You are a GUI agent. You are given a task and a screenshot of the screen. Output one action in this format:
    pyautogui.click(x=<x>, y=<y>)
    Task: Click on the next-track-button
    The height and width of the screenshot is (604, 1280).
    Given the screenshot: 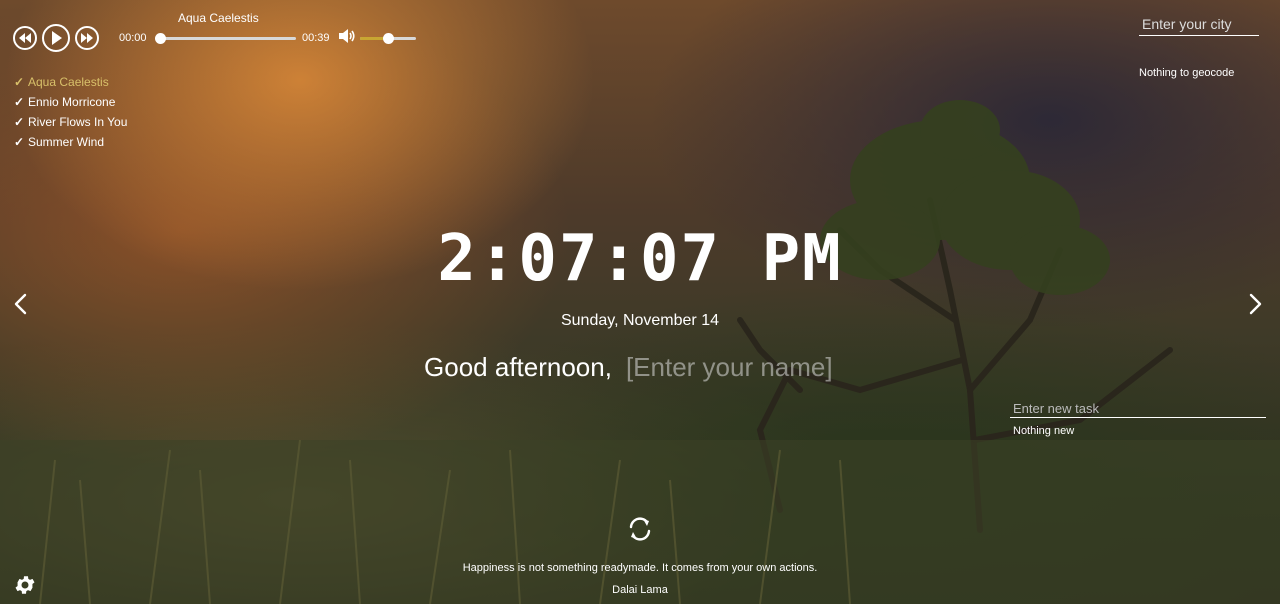 What is the action you would take?
    pyautogui.click(x=87, y=38)
    